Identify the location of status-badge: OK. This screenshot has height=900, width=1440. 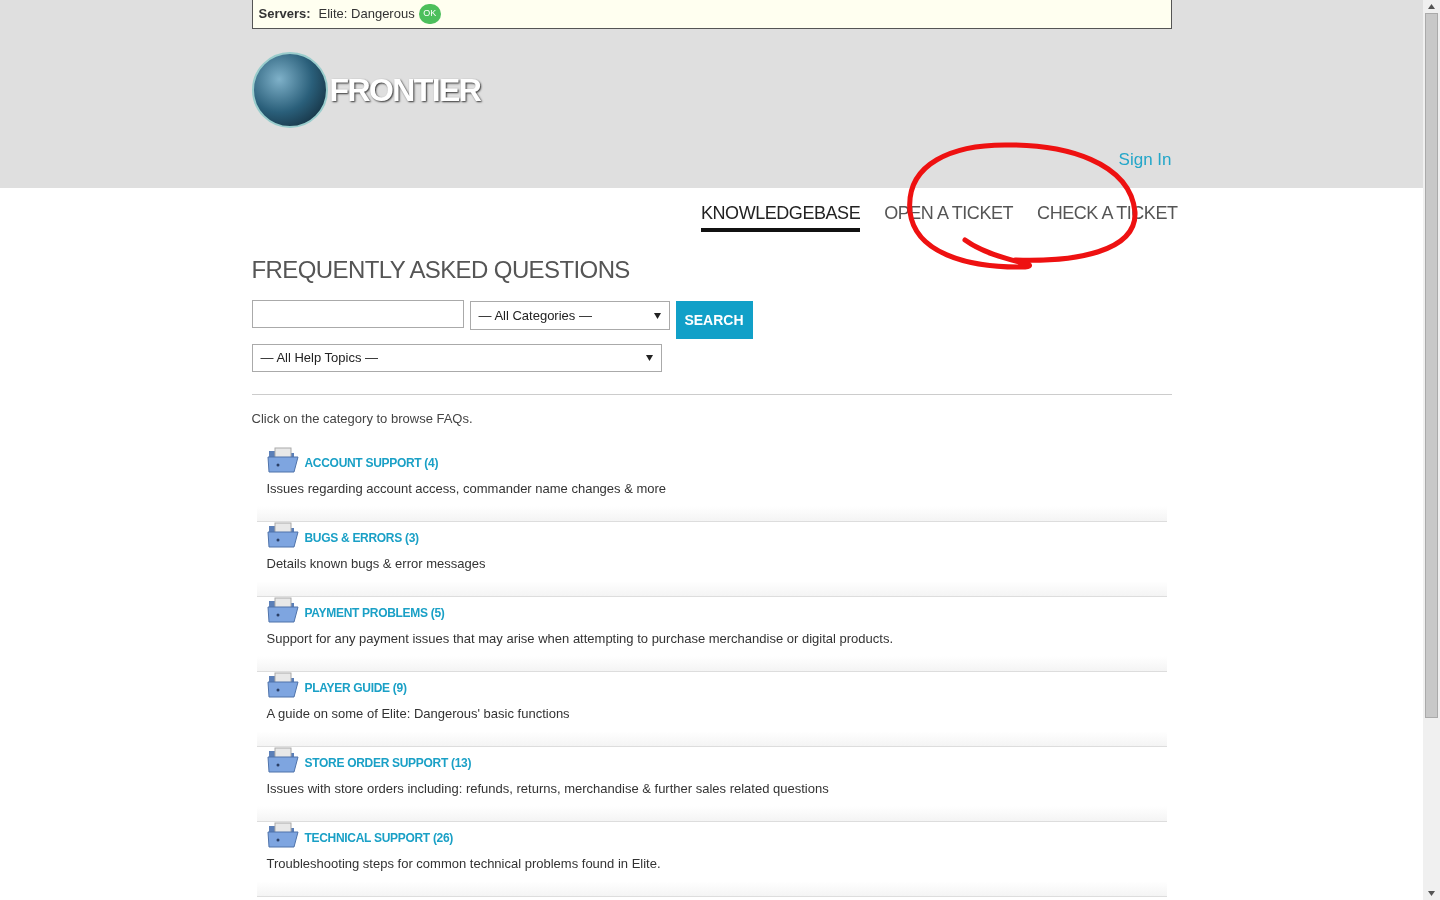
(429, 14).